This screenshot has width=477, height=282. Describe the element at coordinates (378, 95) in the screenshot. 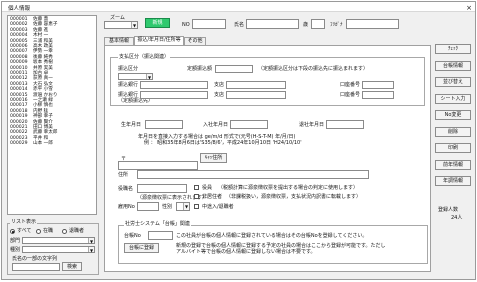

I see `account2-input` at that location.